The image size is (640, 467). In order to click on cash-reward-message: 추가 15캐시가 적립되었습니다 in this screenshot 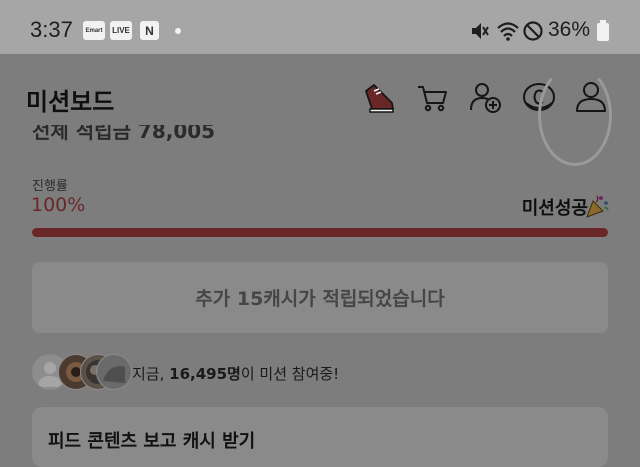, I will do `click(320, 299)`.